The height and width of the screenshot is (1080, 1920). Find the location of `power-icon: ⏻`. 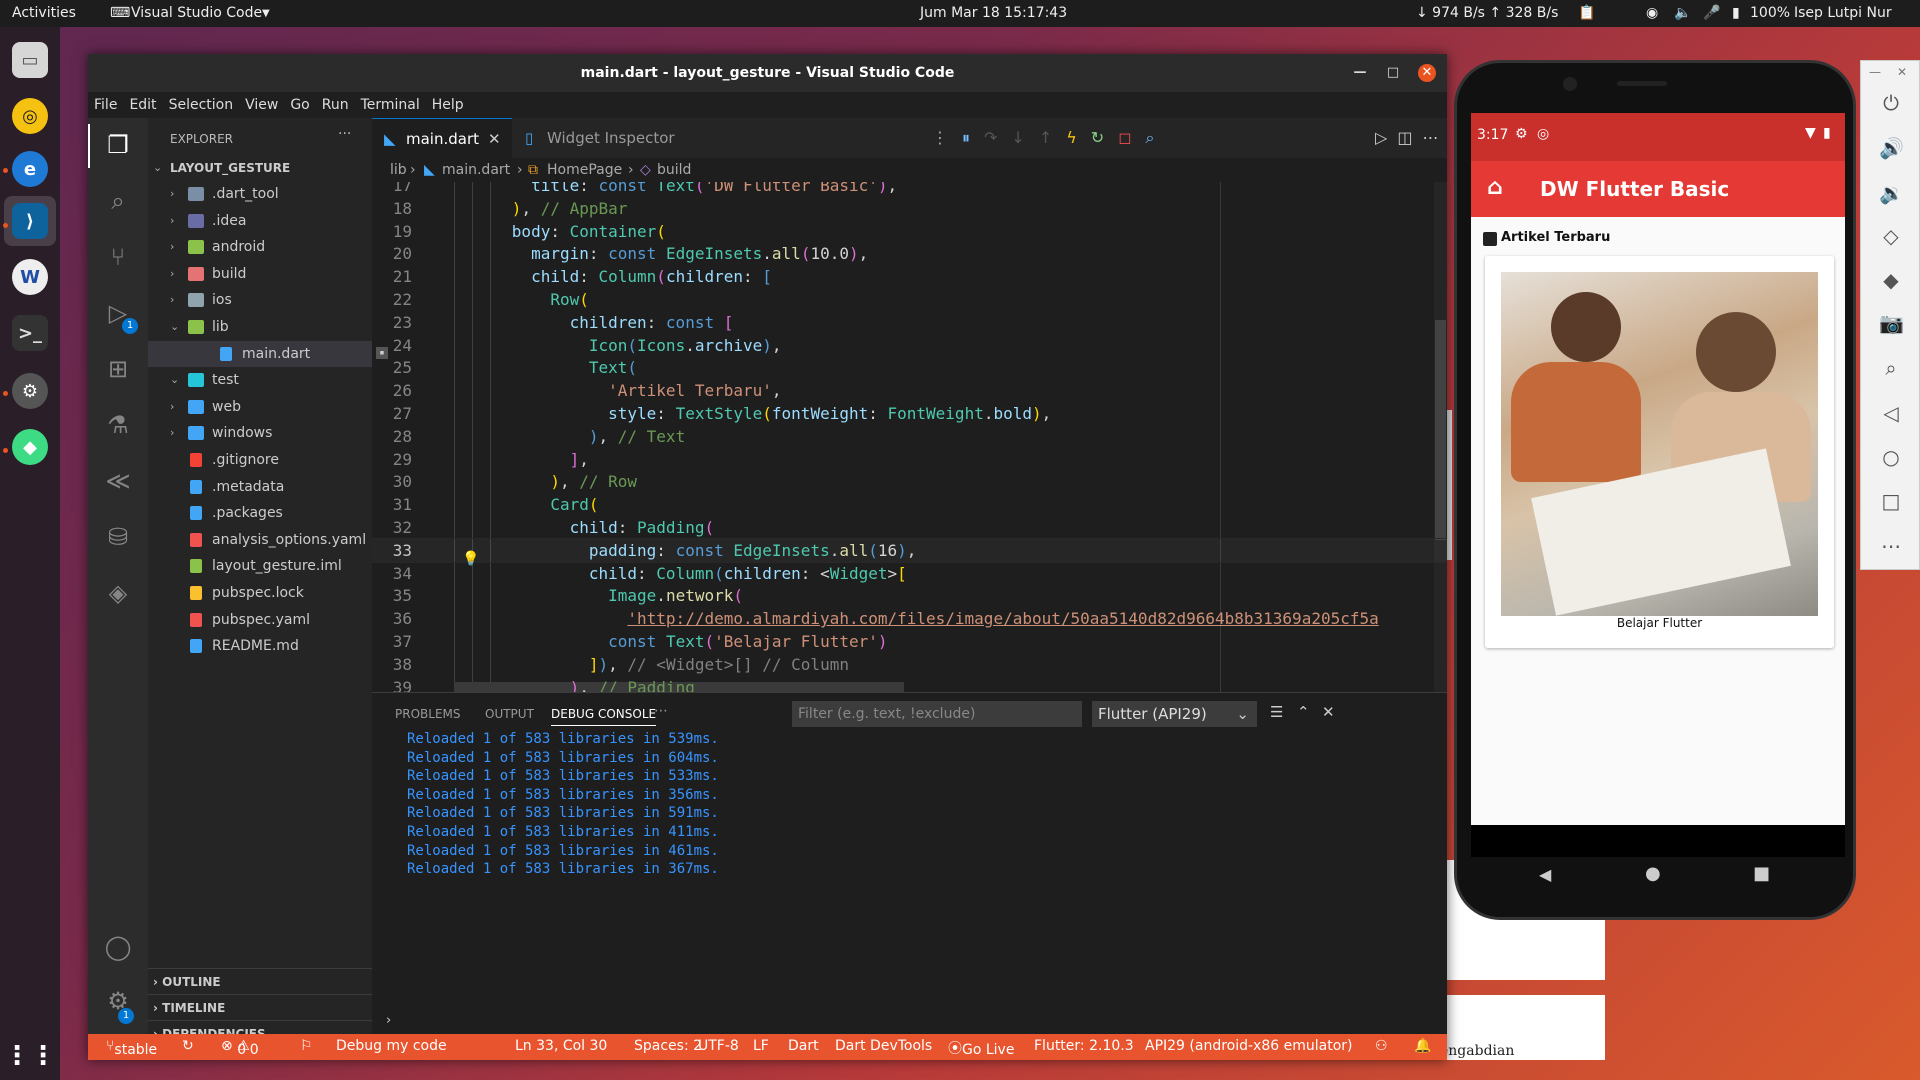

power-icon: ⏻ is located at coordinates (1891, 103).